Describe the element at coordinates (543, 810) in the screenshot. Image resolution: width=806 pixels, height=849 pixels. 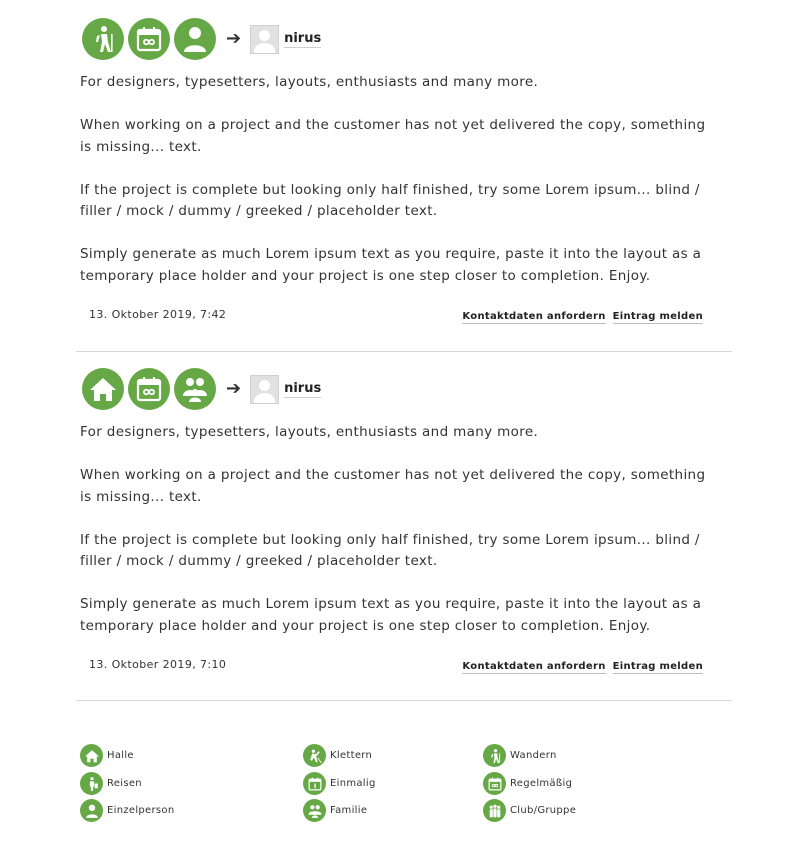
I see `legend-label: Club/Gruppe` at that location.